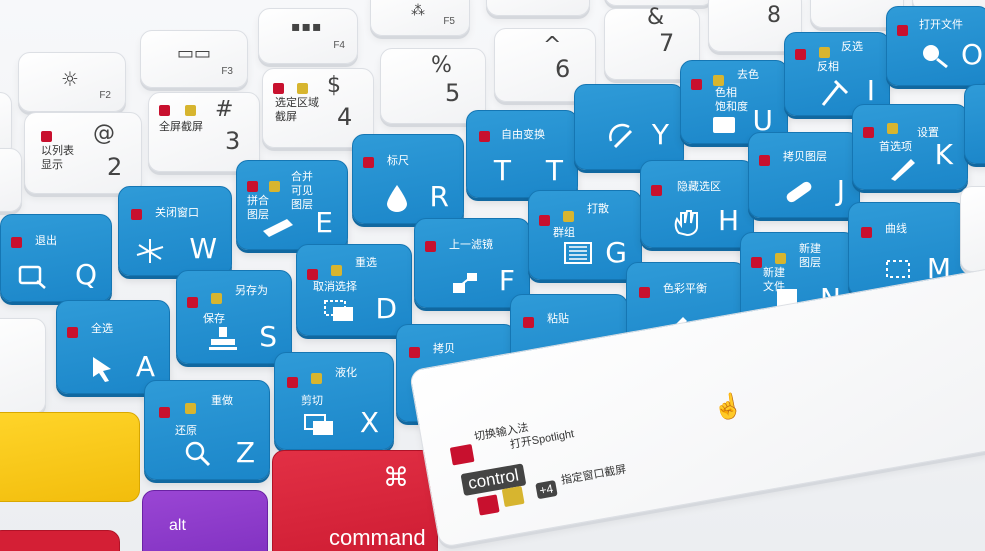 Image resolution: width=985 pixels, height=551 pixels. What do you see at coordinates (339, 45) in the screenshot?
I see `key-f4-label: F4` at bounding box center [339, 45].